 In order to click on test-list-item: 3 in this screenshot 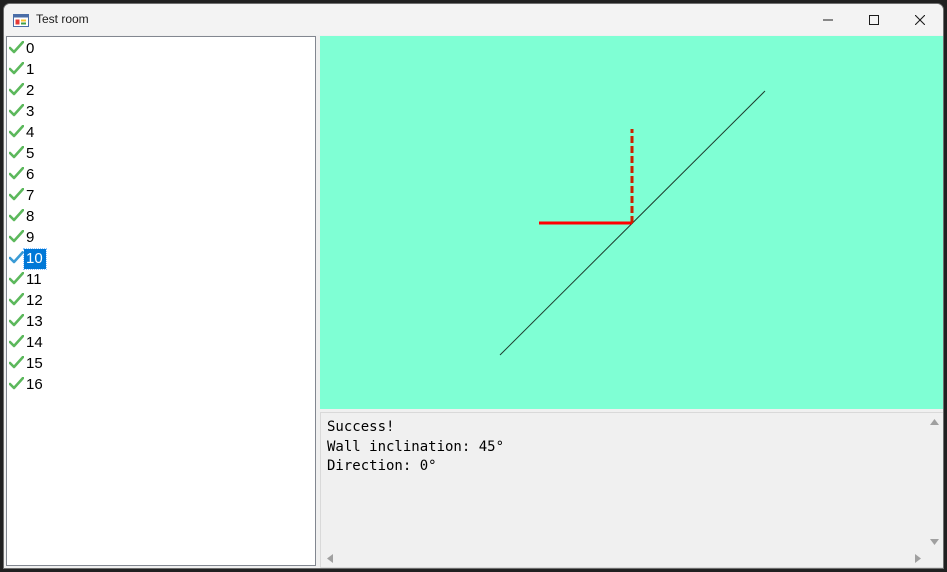, I will do `click(157, 112)`.